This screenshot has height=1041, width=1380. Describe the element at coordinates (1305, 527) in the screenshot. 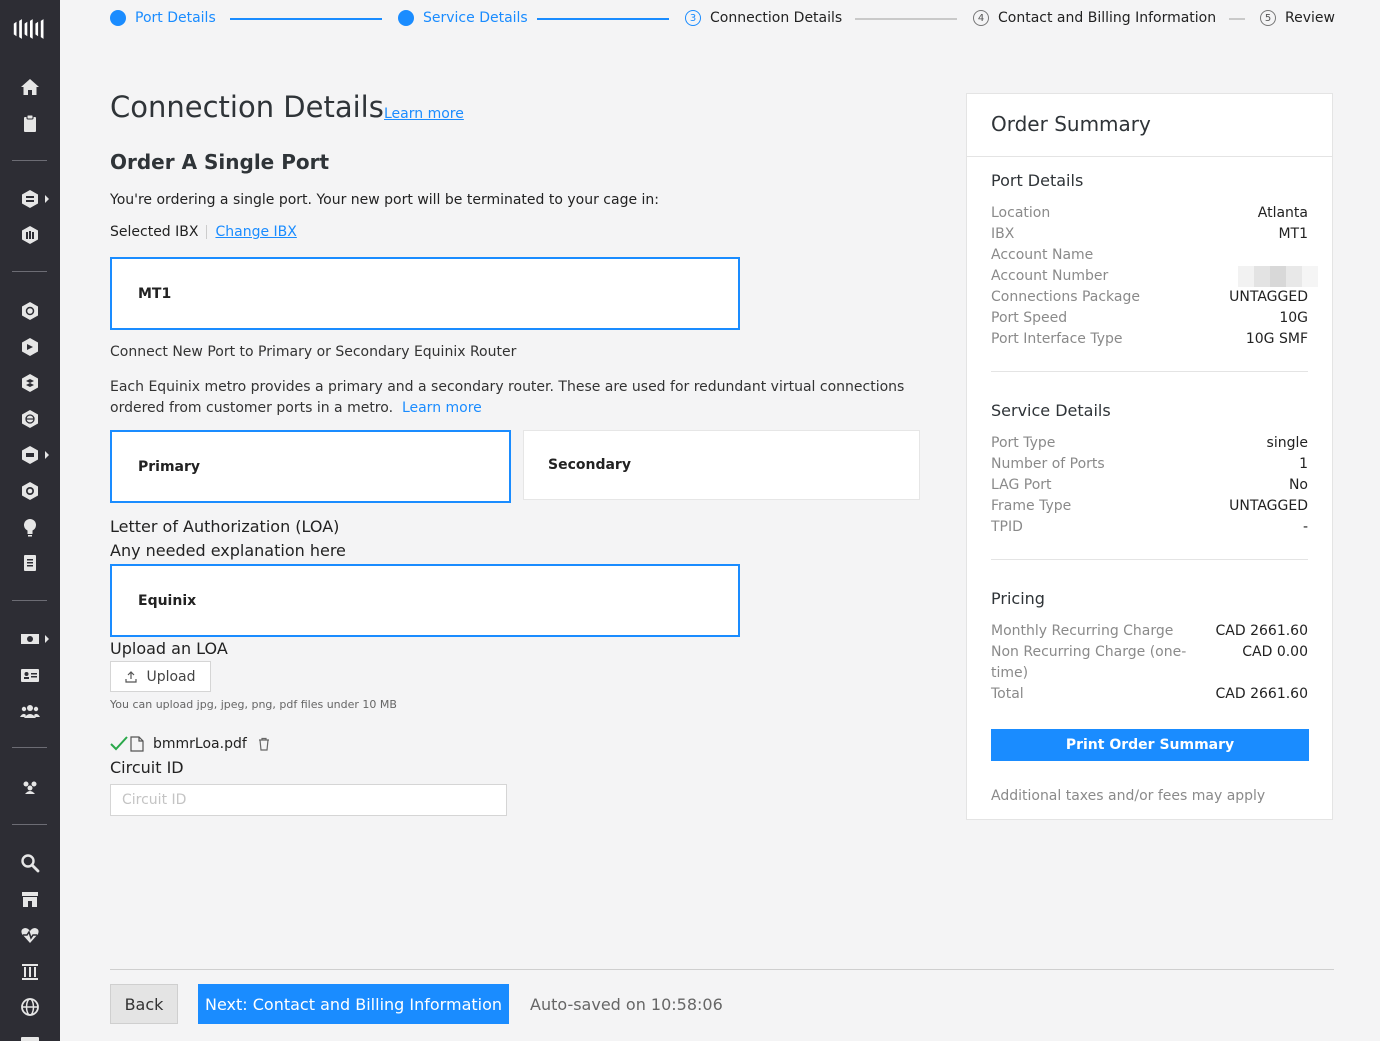

I see `summary-row-value: -` at that location.